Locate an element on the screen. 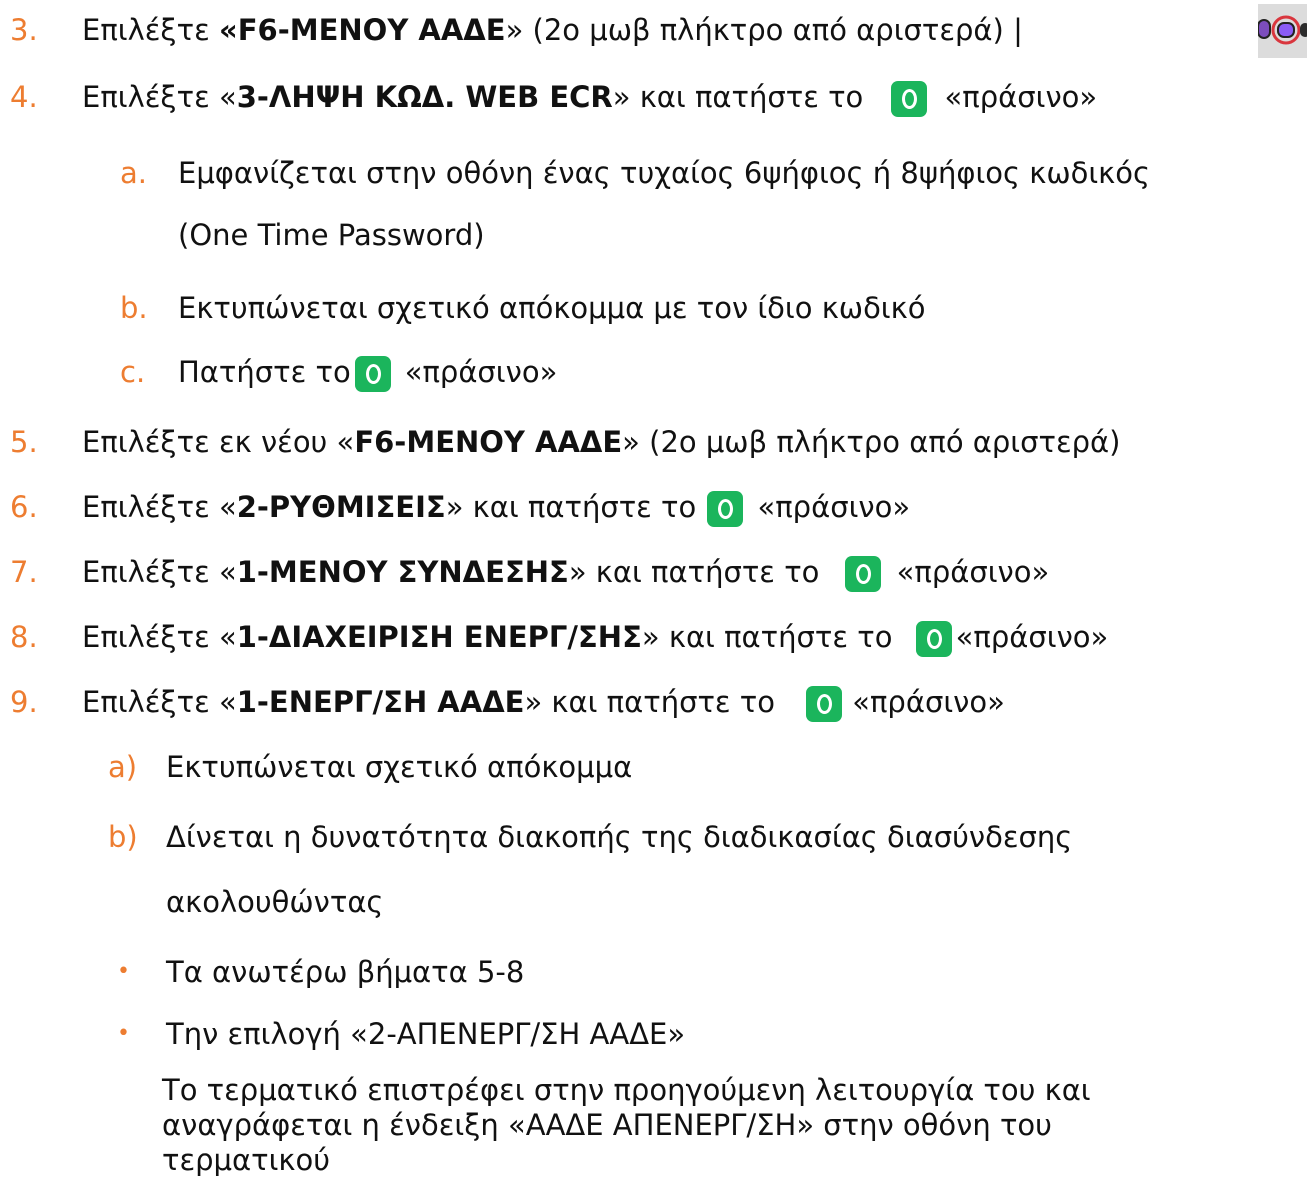 This screenshot has height=1203, width=1307. substep-letter: b. is located at coordinates (134, 308).